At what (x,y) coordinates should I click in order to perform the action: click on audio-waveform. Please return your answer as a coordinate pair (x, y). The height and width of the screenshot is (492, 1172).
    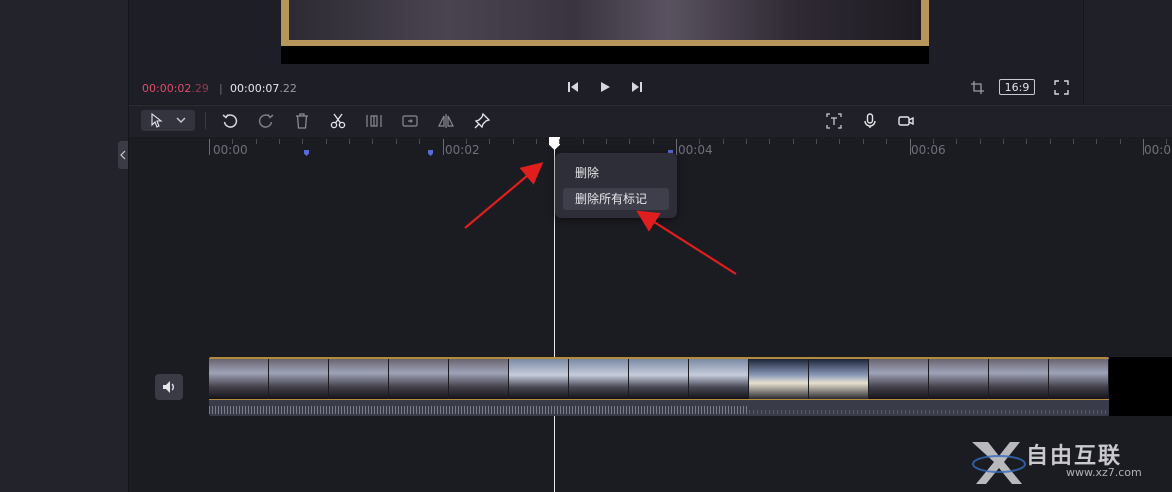
    Looking at the image, I should click on (659, 408).